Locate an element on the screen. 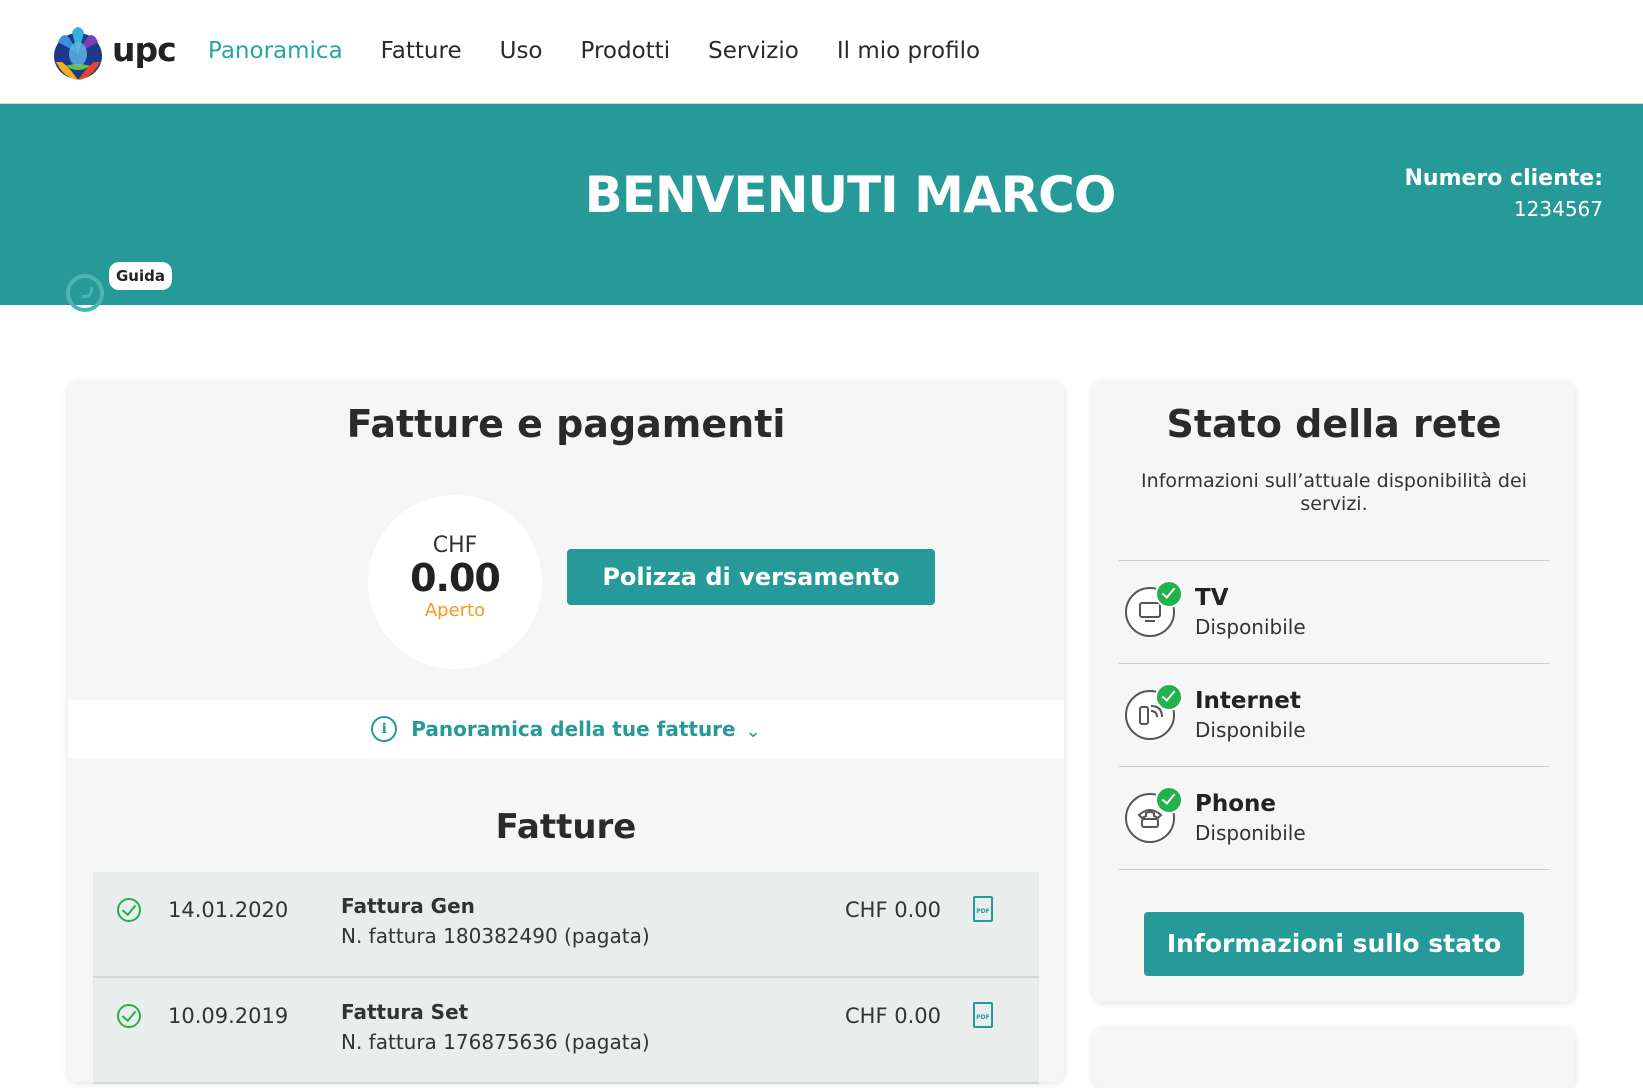 Image resolution: width=1643 pixels, height=1088 pixels. nav-item-uso: Uso is located at coordinates (521, 51).